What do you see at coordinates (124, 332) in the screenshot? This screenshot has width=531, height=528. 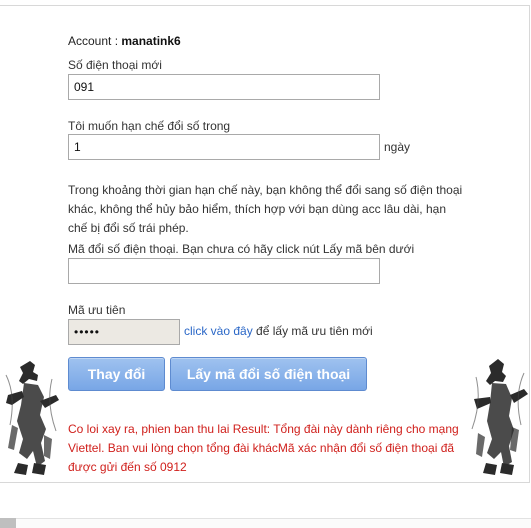 I see `priority-input: •••••` at bounding box center [124, 332].